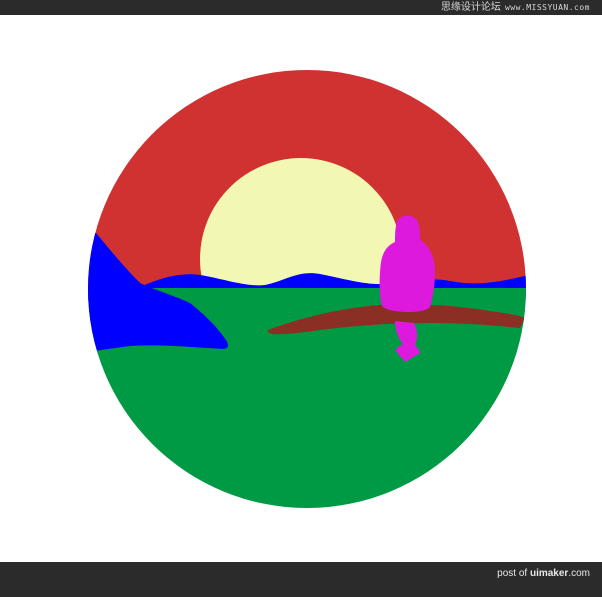 This screenshot has height=597, width=602. I want to click on credit-text: post of uimaker.com, so click(543, 573).